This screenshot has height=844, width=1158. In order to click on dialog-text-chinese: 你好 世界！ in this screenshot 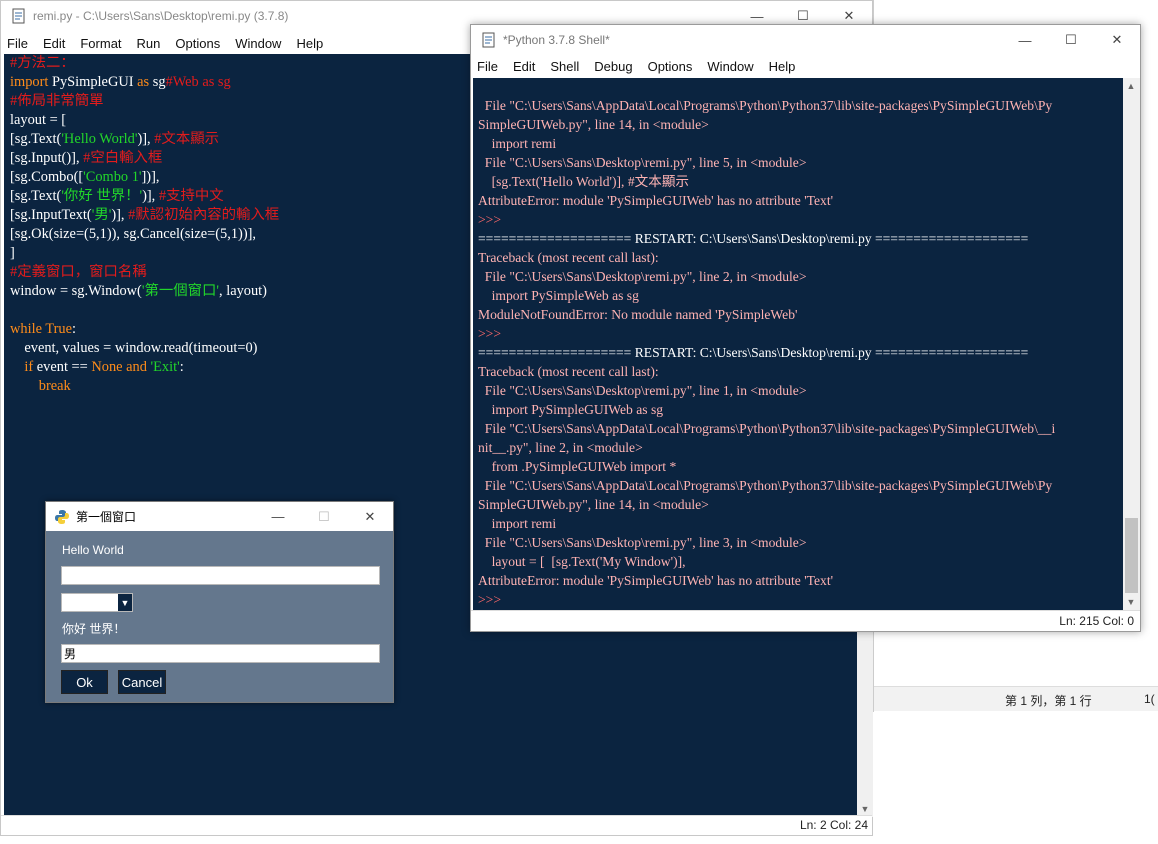, I will do `click(94, 629)`.